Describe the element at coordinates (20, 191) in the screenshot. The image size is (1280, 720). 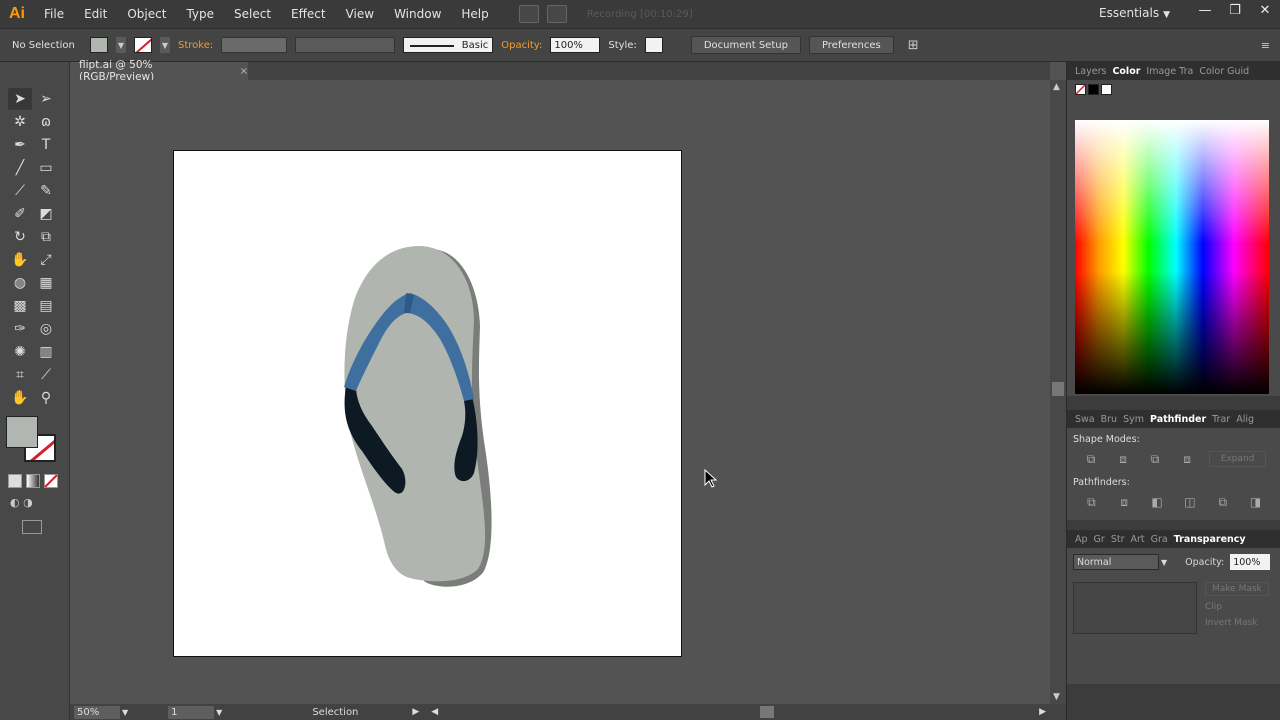
I see `paintbrush-tool-icon: ⟋` at that location.